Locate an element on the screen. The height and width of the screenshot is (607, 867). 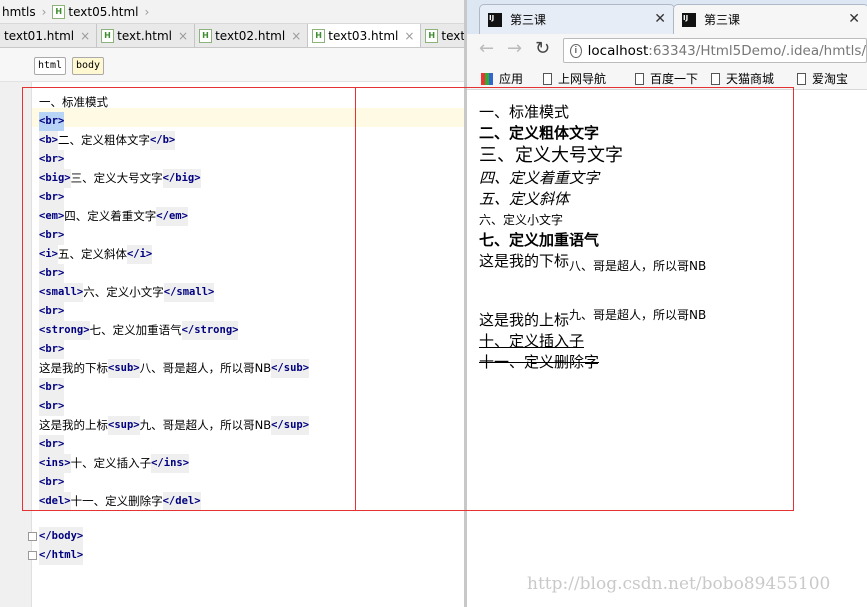
open-tag: <sub> is located at coordinates (124, 368).